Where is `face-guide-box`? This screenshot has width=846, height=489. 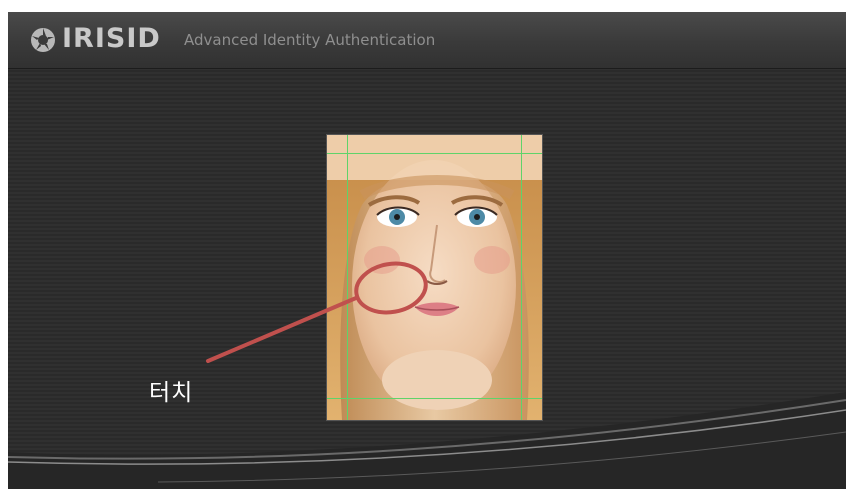
face-guide-box is located at coordinates (434, 277).